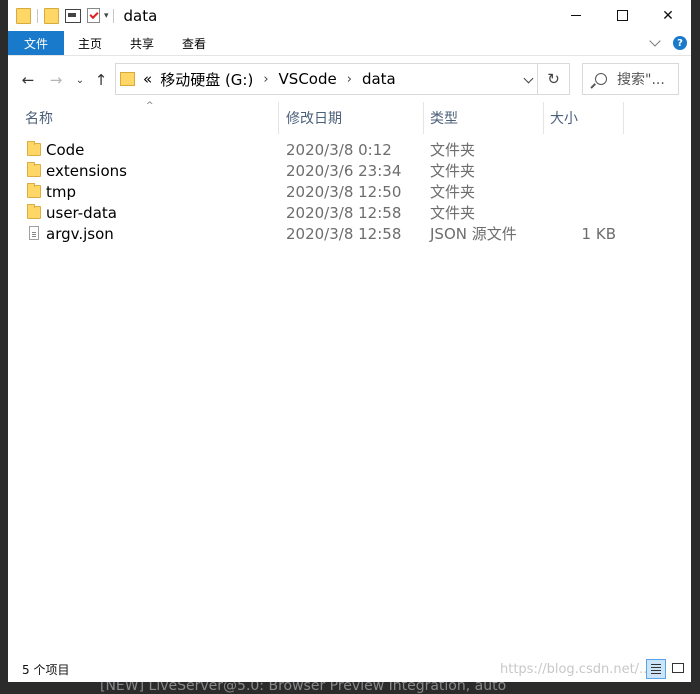  I want to click on forward-arrow-icon: →, so click(56, 80).